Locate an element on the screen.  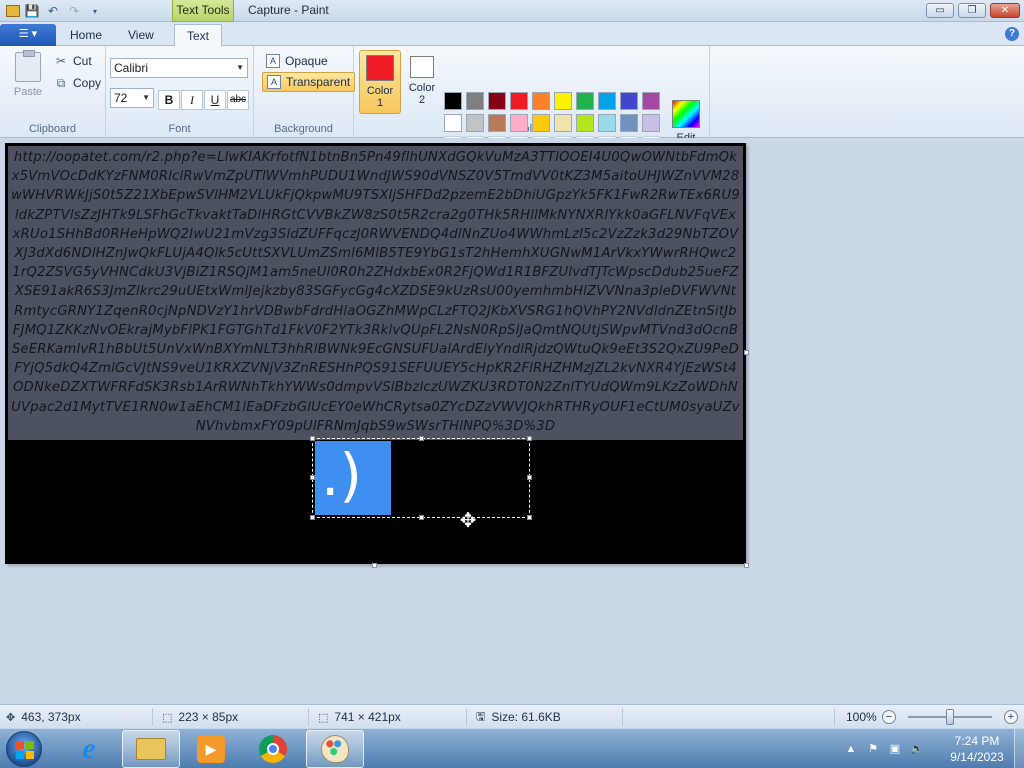
canvas-resize-handle-s is located at coordinates (374, 565).